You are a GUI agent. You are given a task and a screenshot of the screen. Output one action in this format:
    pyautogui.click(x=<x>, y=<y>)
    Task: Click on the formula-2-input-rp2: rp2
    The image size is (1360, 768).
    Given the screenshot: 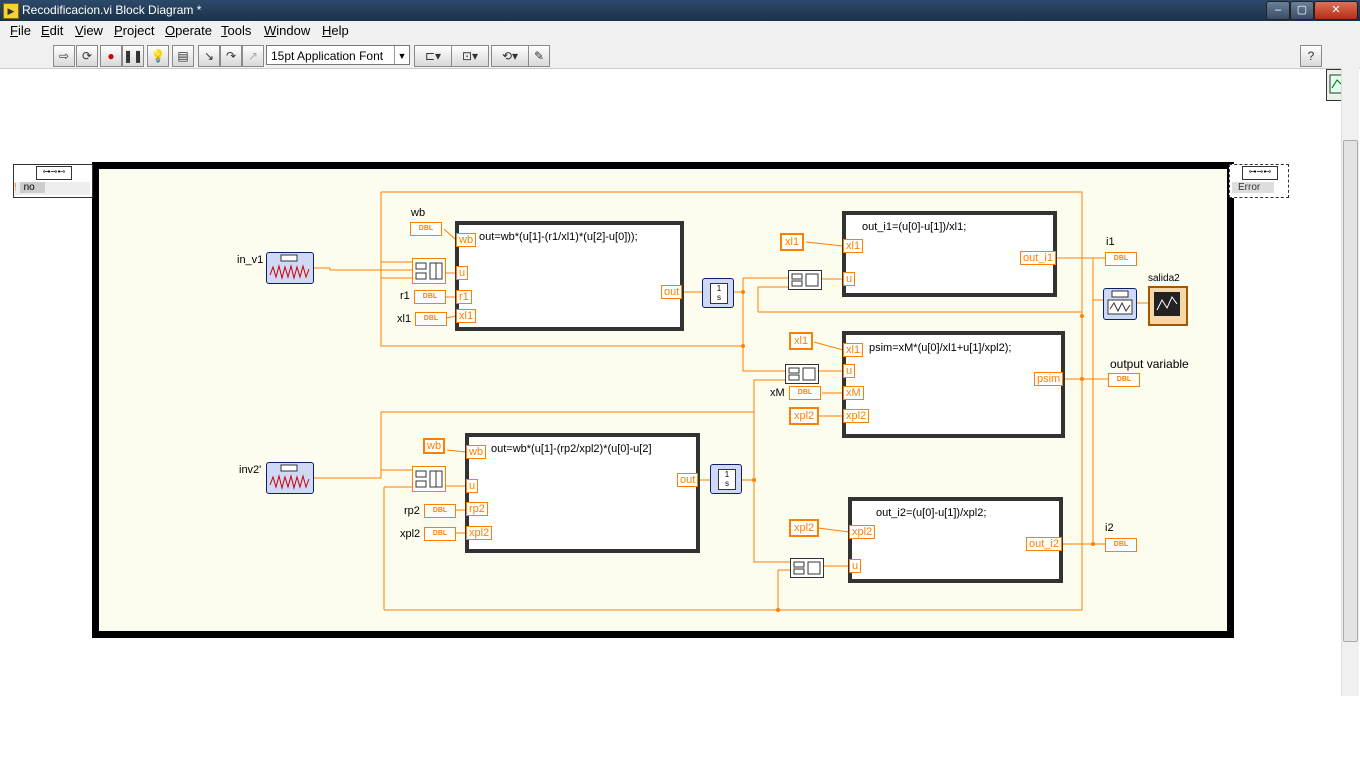 What is the action you would take?
    pyautogui.click(x=477, y=509)
    